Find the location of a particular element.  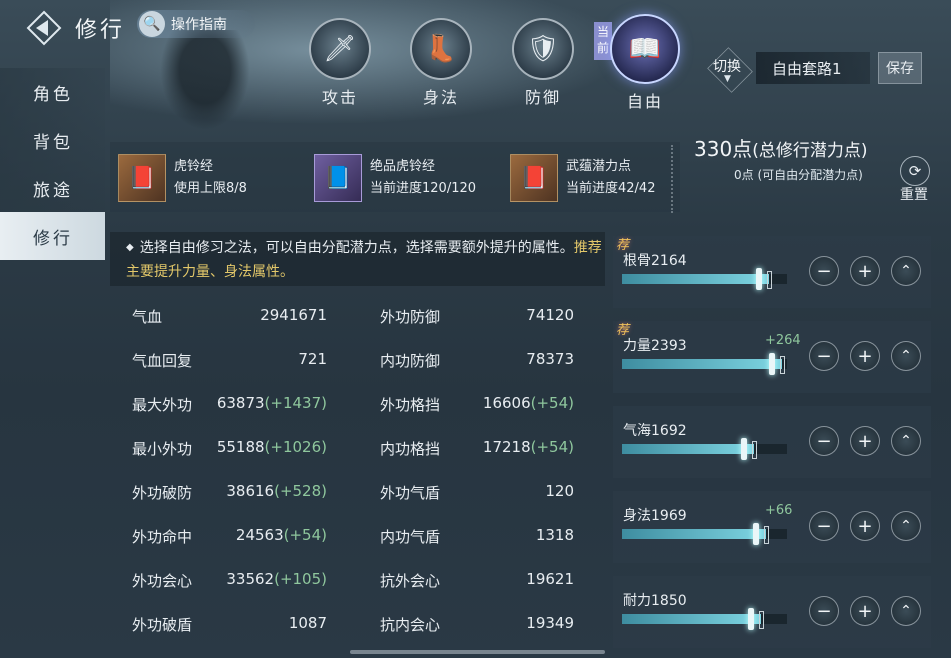

stat-label: 外功破防 is located at coordinates (162, 493).